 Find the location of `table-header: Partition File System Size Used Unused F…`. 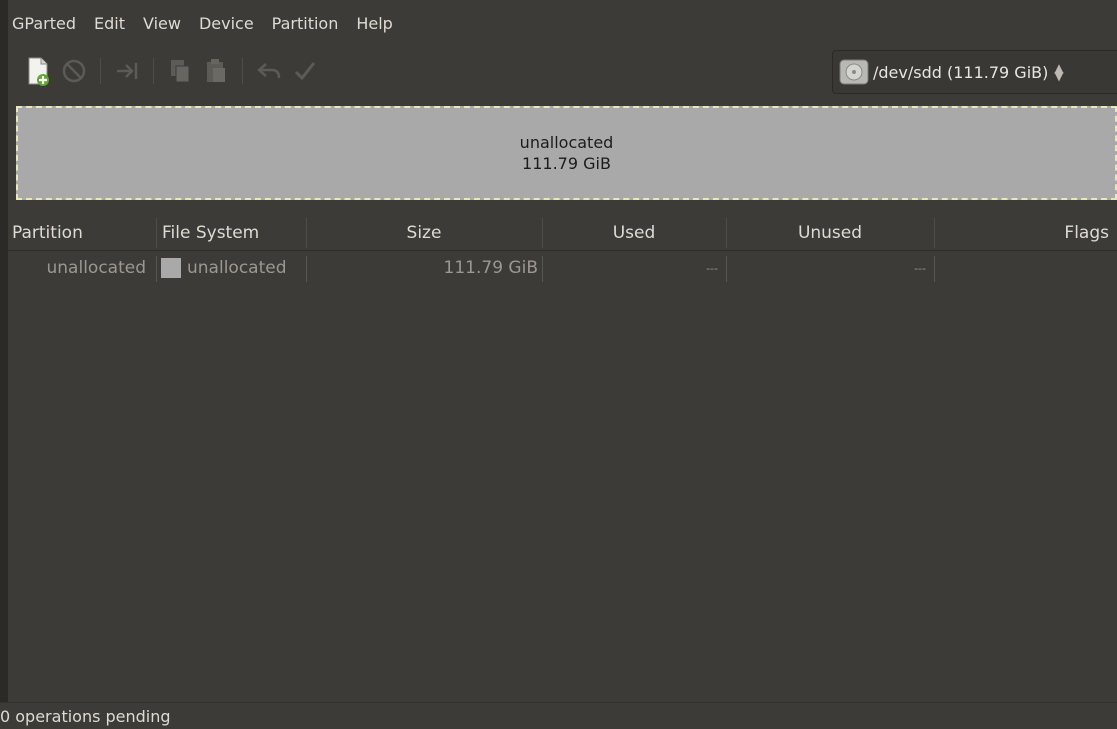

table-header: Partition File System Size Used Unused F… is located at coordinates (562, 233).